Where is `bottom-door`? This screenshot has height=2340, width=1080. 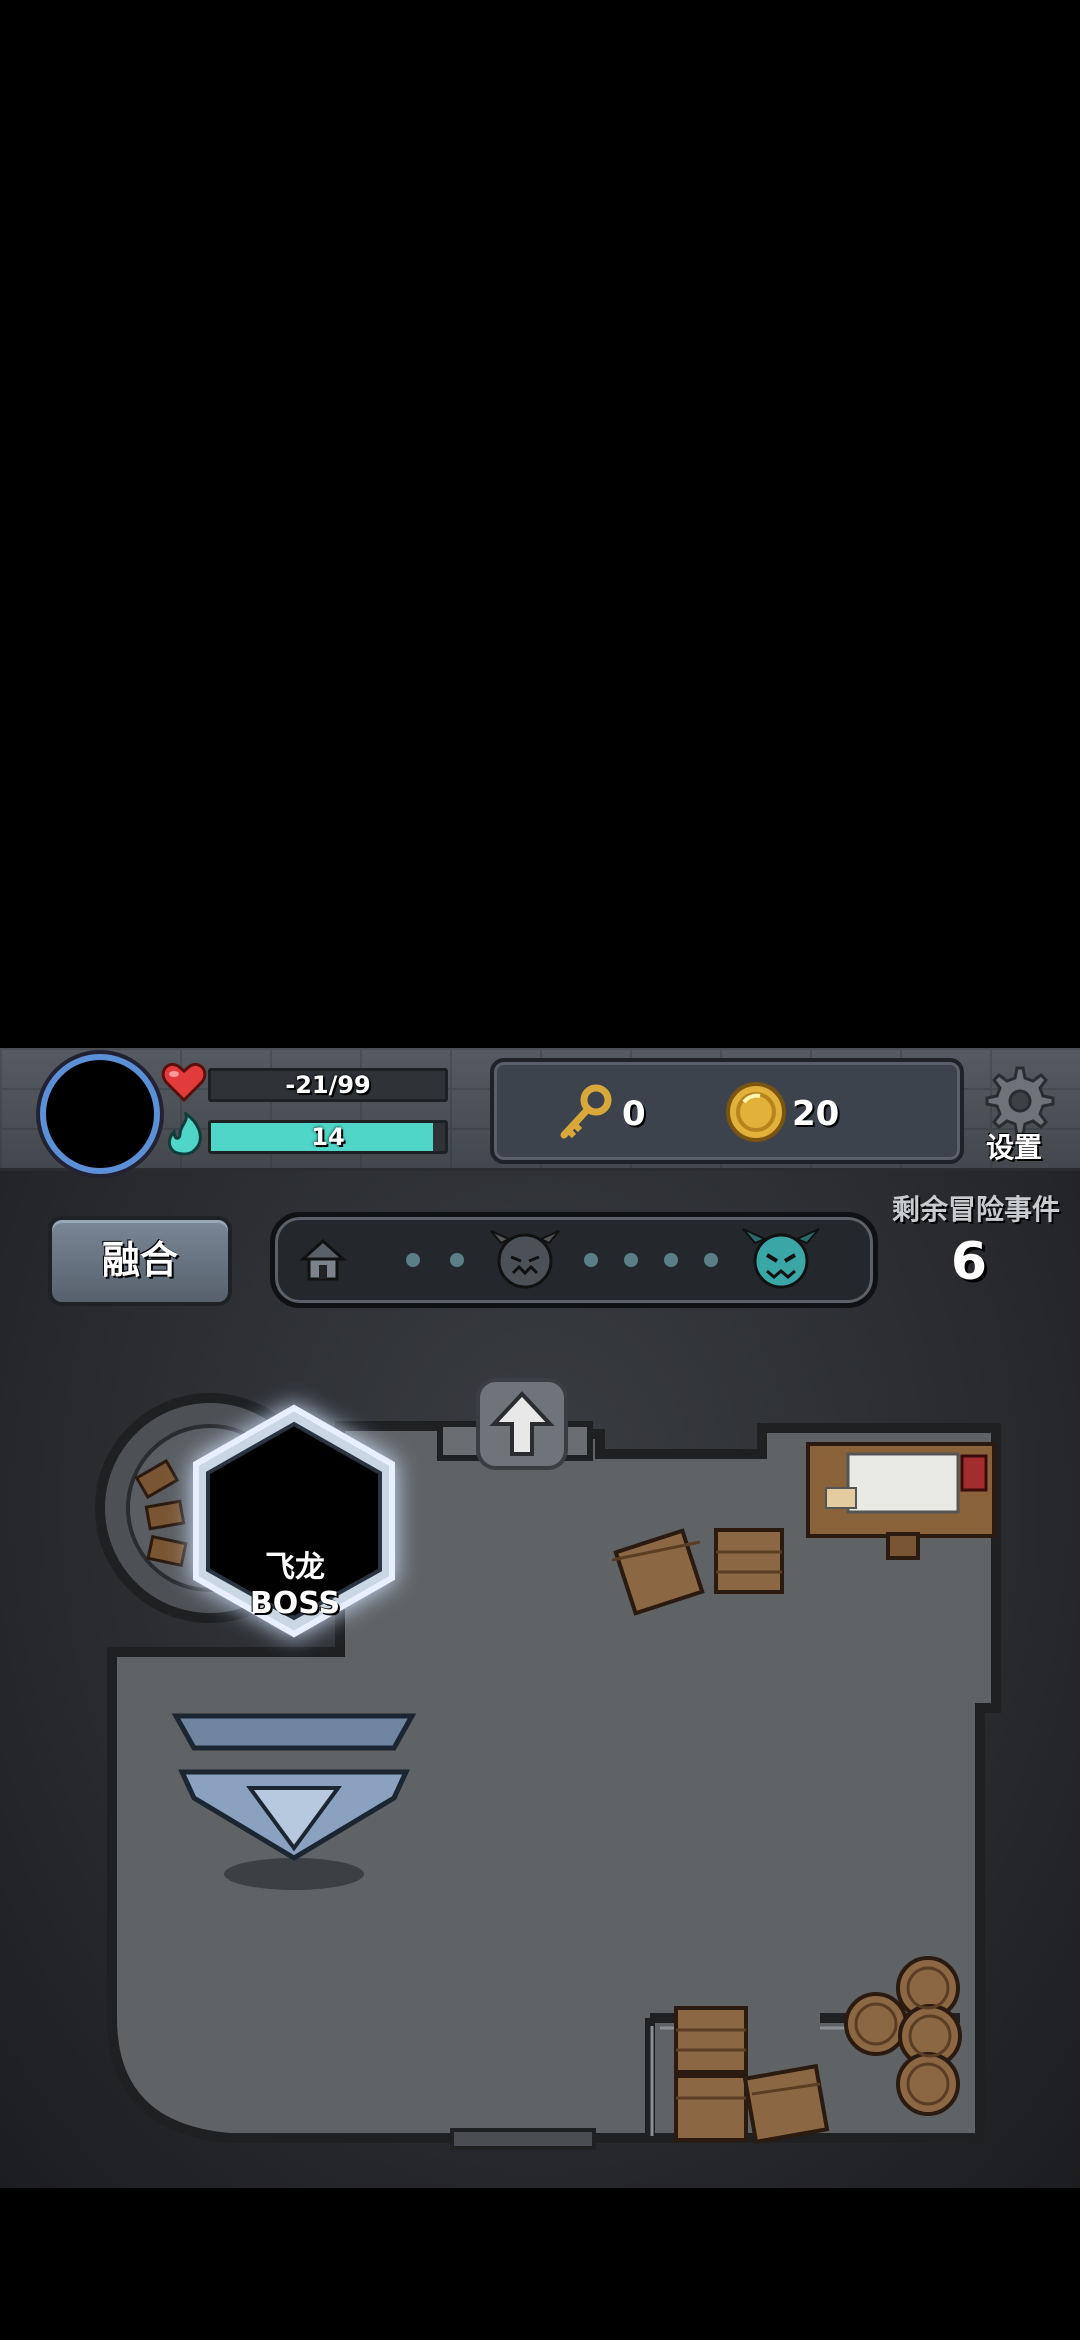 bottom-door is located at coordinates (523, 2139).